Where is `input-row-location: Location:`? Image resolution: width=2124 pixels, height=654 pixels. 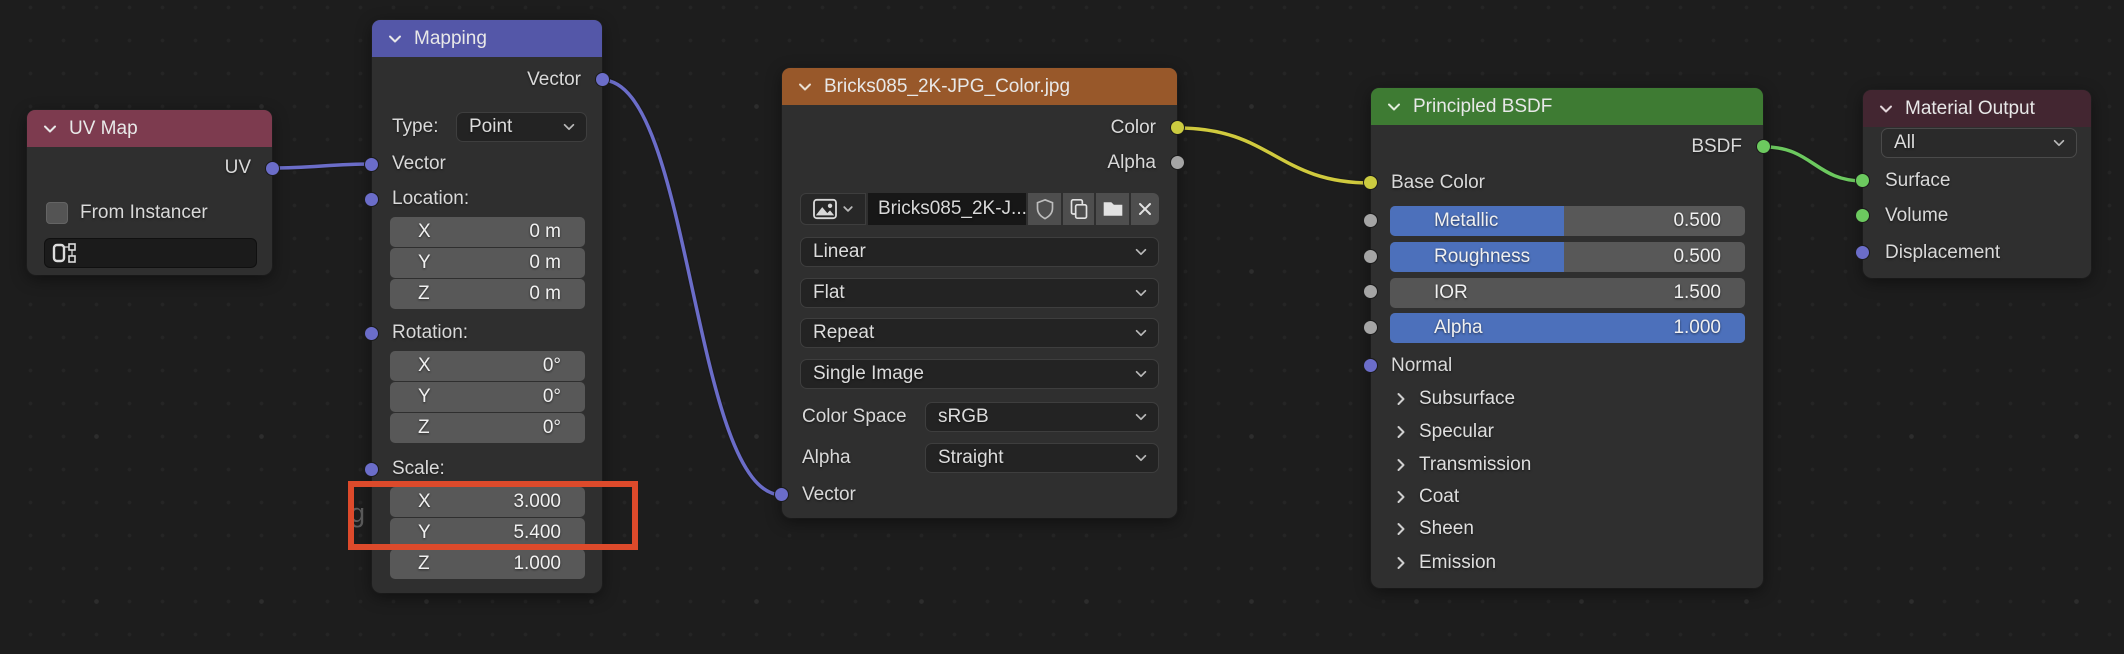 input-row-location: Location: is located at coordinates (487, 199).